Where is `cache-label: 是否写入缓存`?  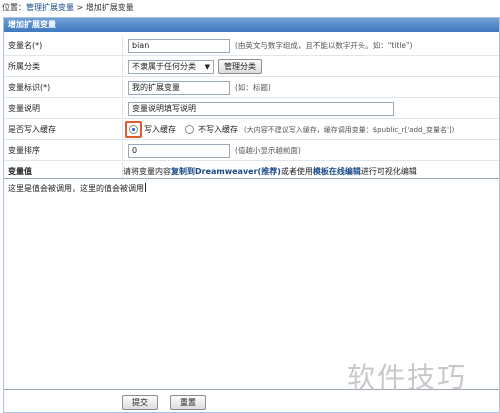
cache-label: 是否写入缓存 is located at coordinates (32, 129).